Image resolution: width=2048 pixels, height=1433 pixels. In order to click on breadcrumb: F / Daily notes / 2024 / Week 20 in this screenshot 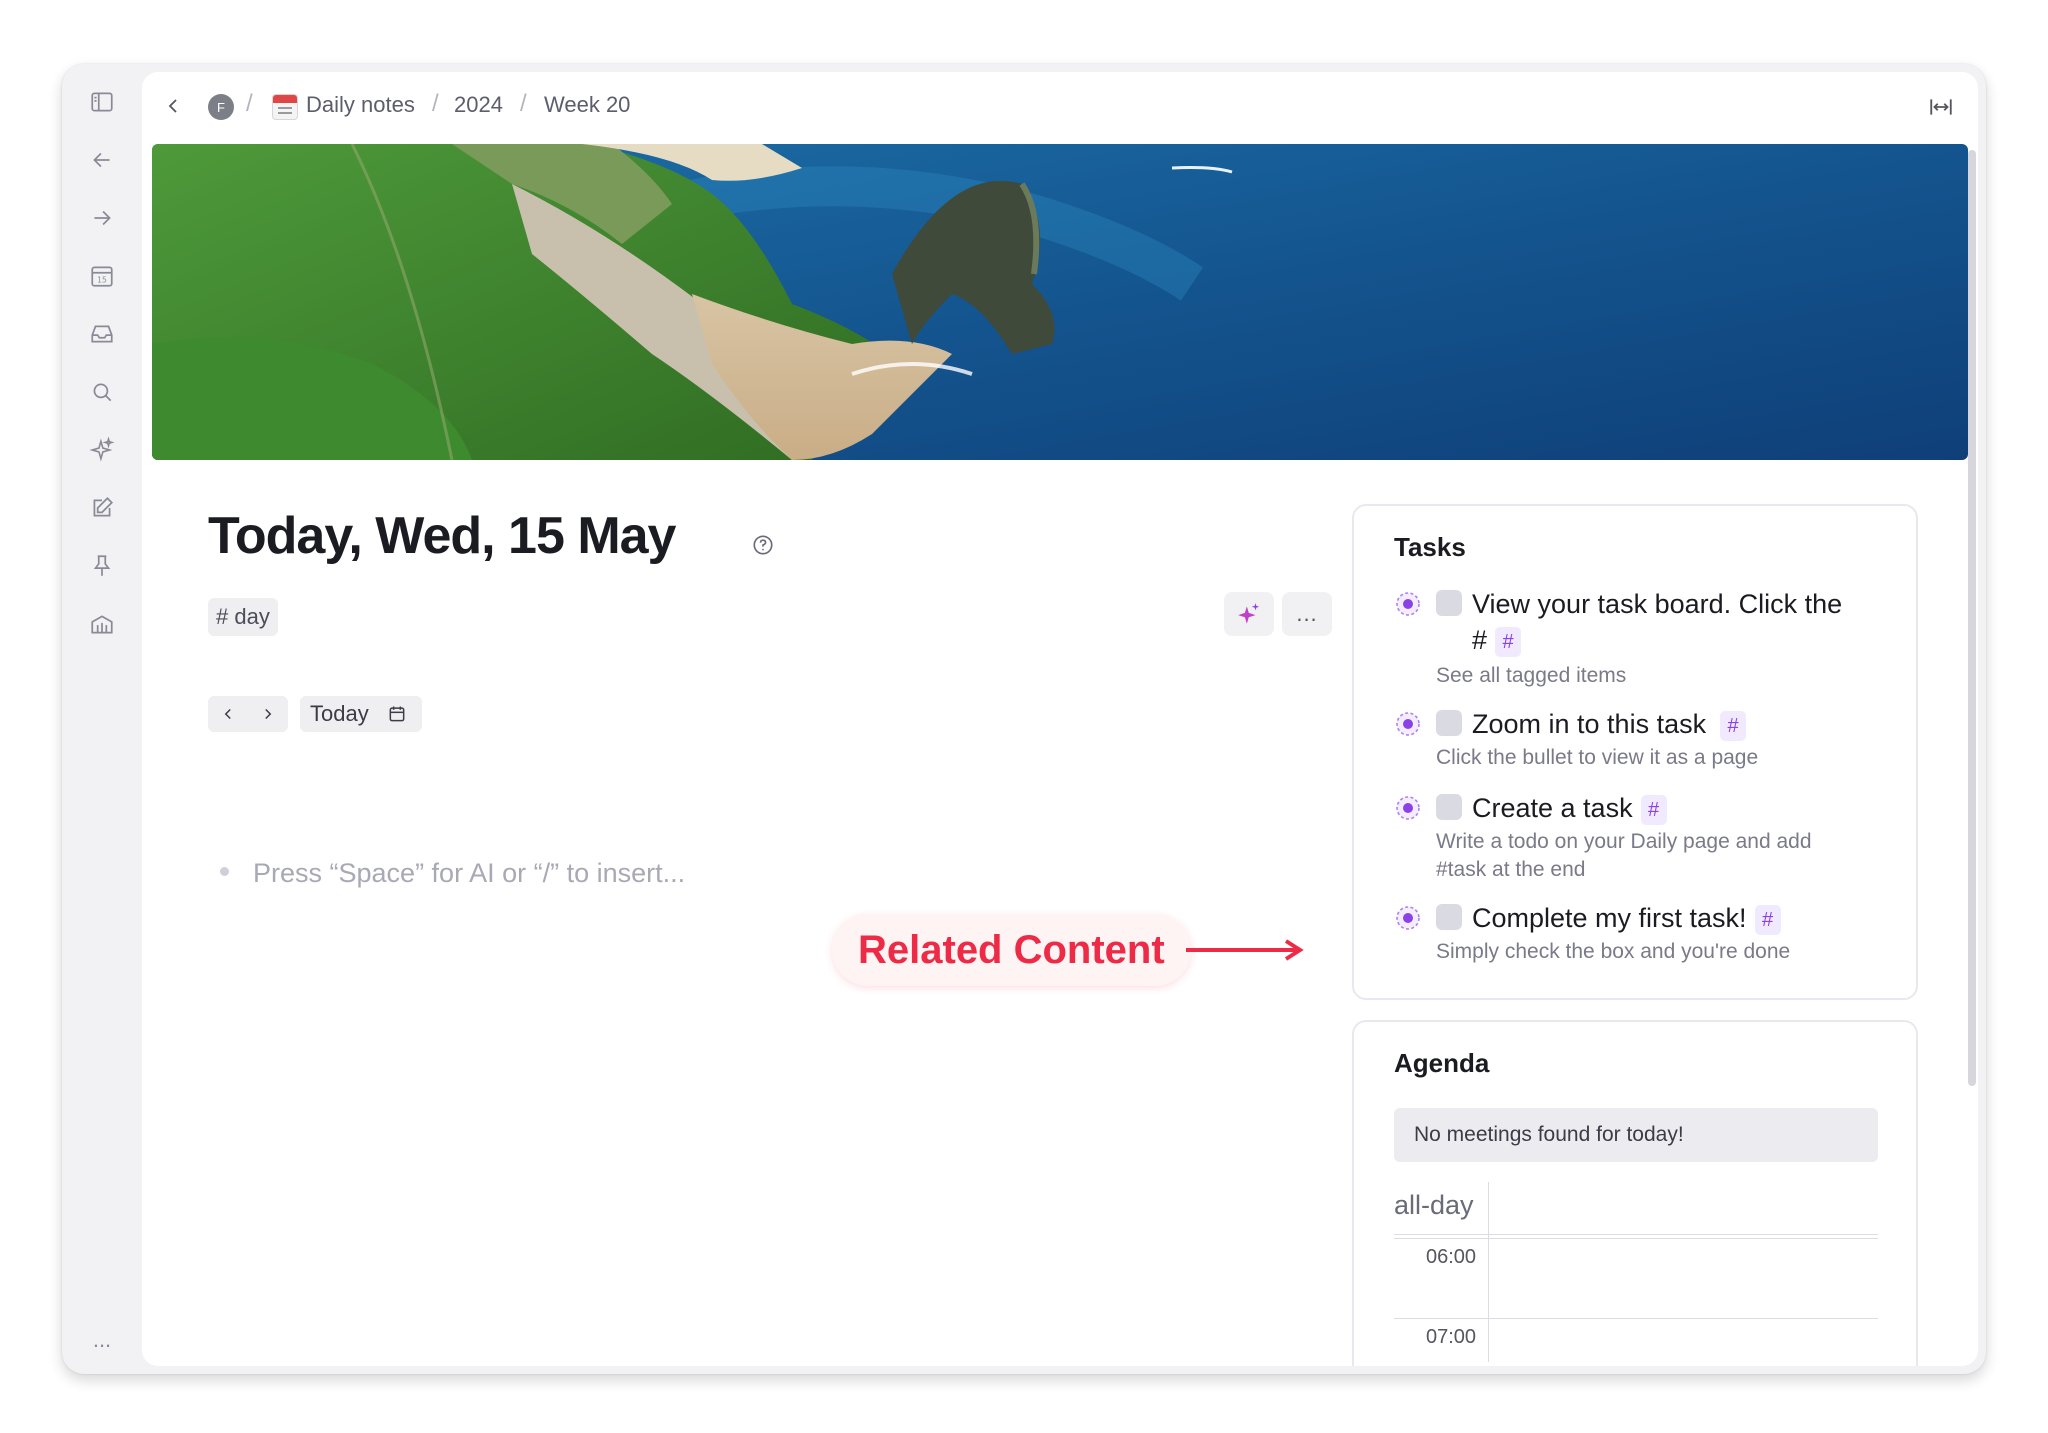, I will do `click(1060, 104)`.